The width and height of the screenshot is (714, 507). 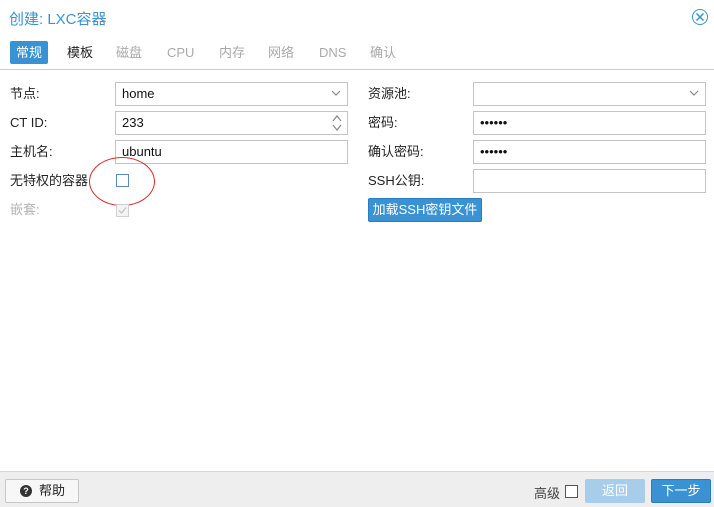 What do you see at coordinates (232, 52) in the screenshot?
I see `tab-memory: 内存` at bounding box center [232, 52].